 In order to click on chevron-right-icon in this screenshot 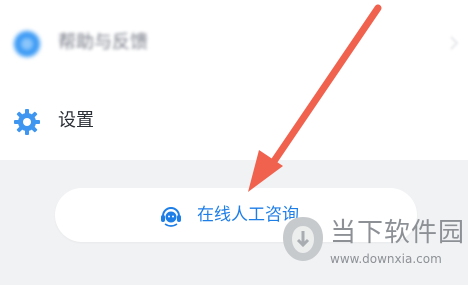, I will do `click(454, 43)`.